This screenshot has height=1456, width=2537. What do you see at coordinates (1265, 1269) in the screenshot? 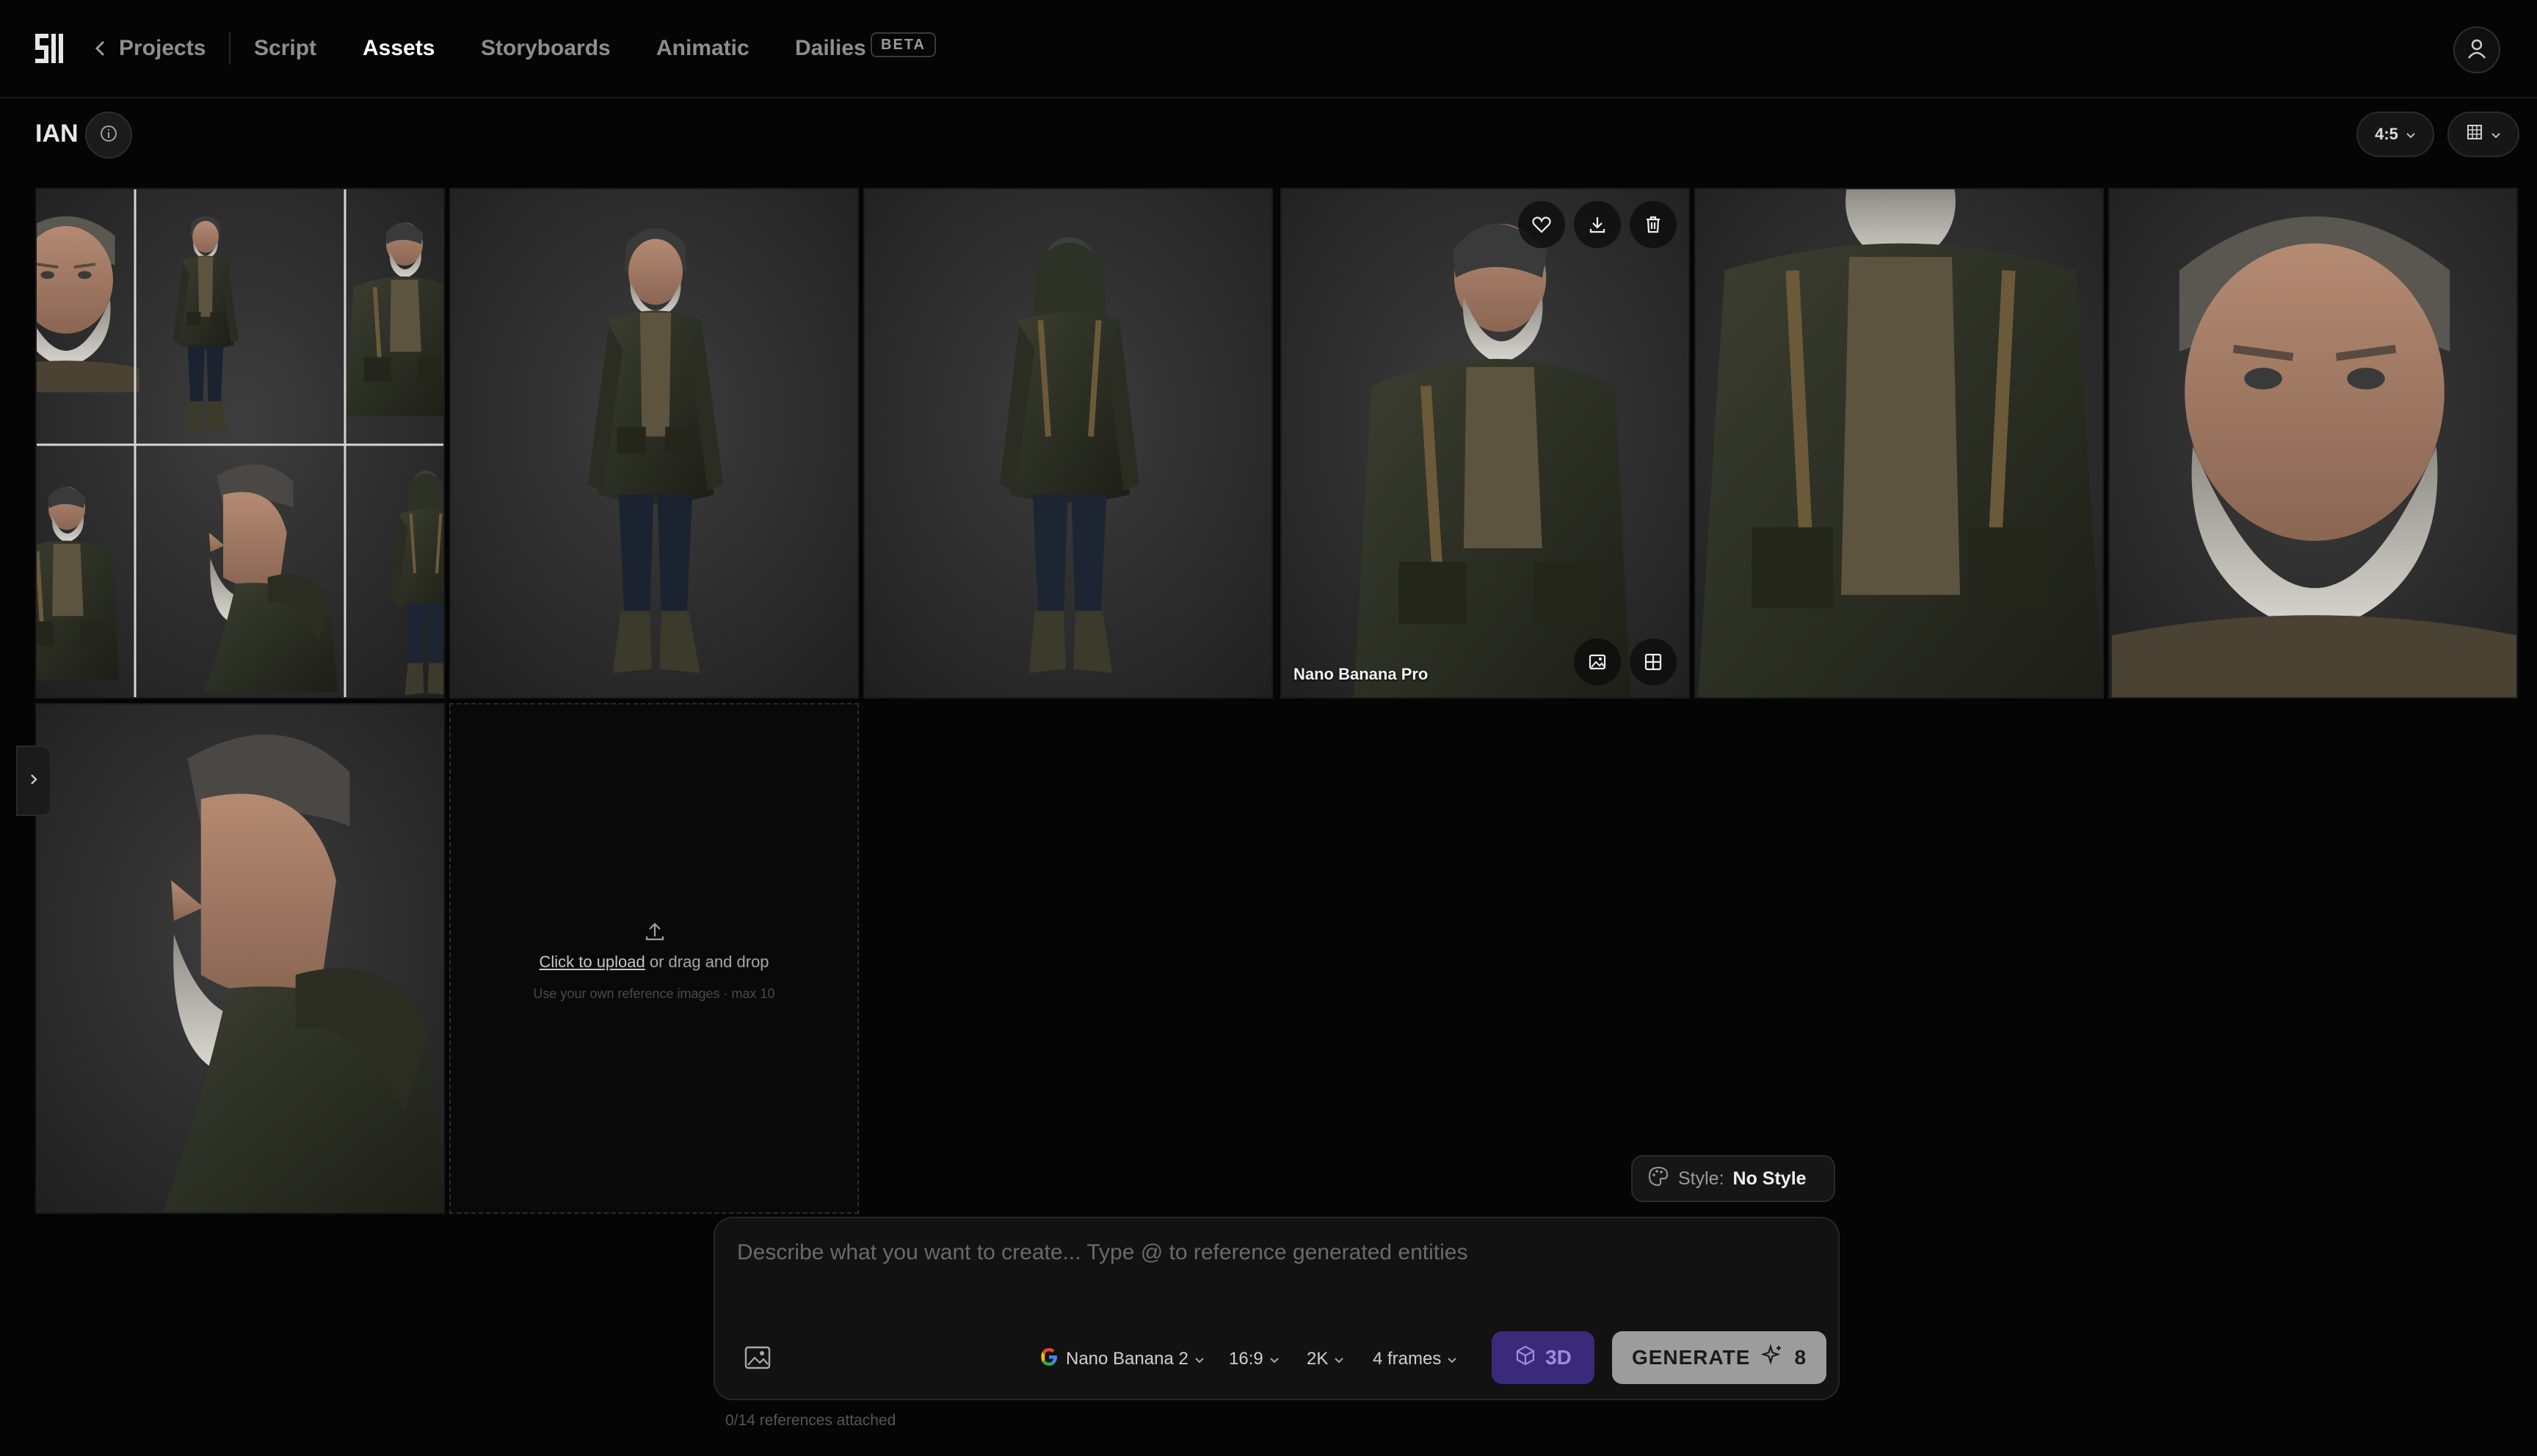
I see `prompt-input` at bounding box center [1265, 1269].